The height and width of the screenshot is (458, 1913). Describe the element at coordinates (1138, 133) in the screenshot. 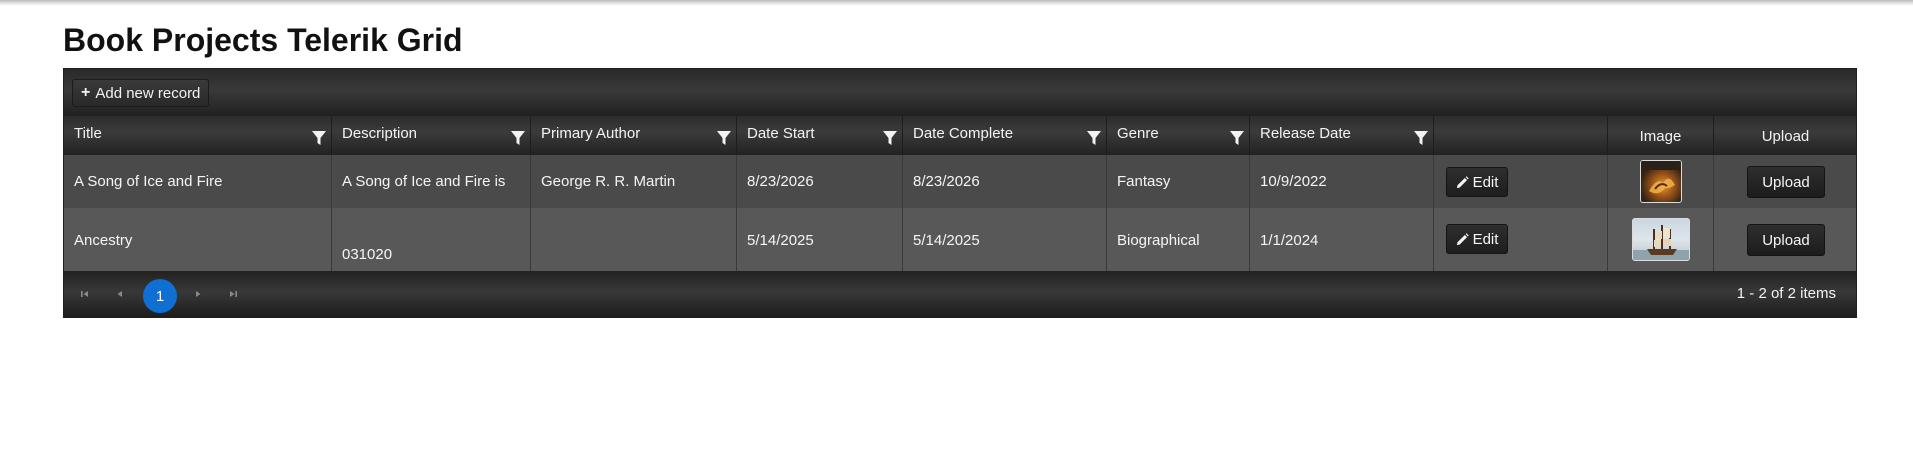

I see `column-header-label: Genre` at that location.